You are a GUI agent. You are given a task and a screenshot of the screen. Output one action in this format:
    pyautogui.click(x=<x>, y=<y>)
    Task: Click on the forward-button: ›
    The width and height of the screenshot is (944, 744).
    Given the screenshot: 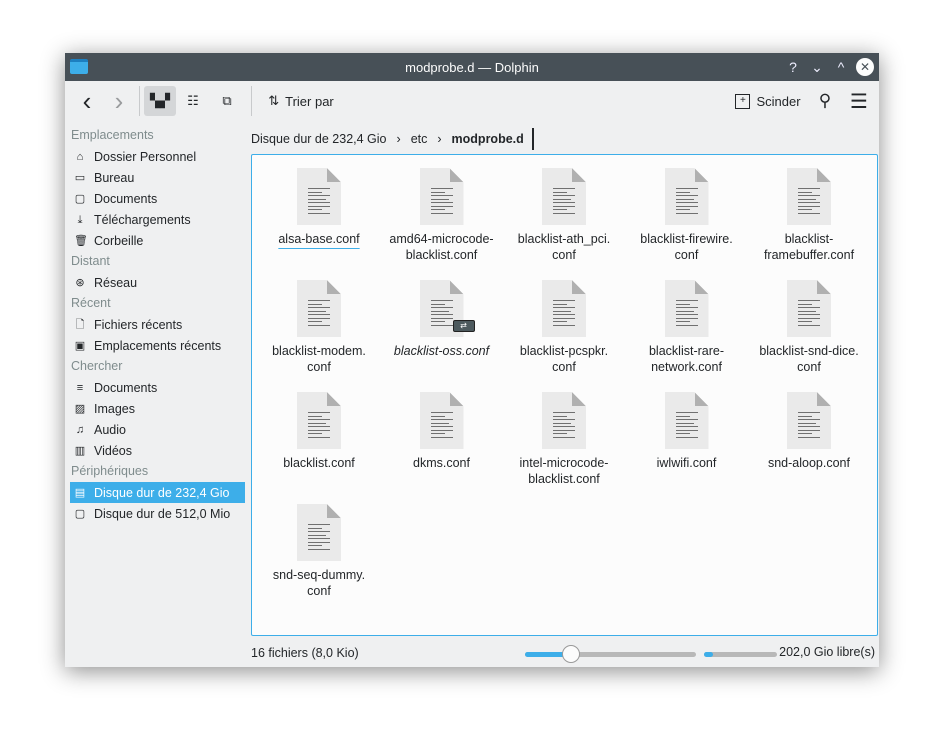 What is the action you would take?
    pyautogui.click(x=119, y=101)
    